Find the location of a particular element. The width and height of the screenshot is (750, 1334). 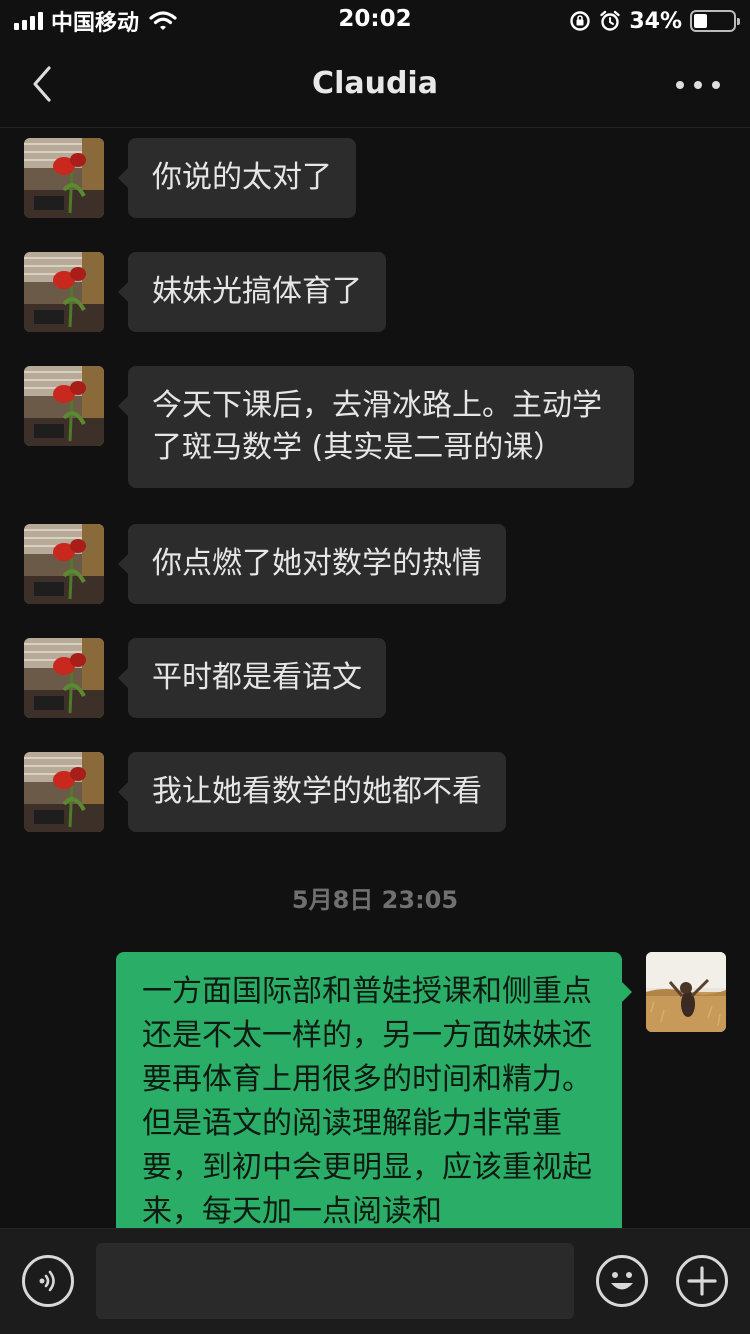

message-incoming: 你说的太对了 is located at coordinates (190, 178).